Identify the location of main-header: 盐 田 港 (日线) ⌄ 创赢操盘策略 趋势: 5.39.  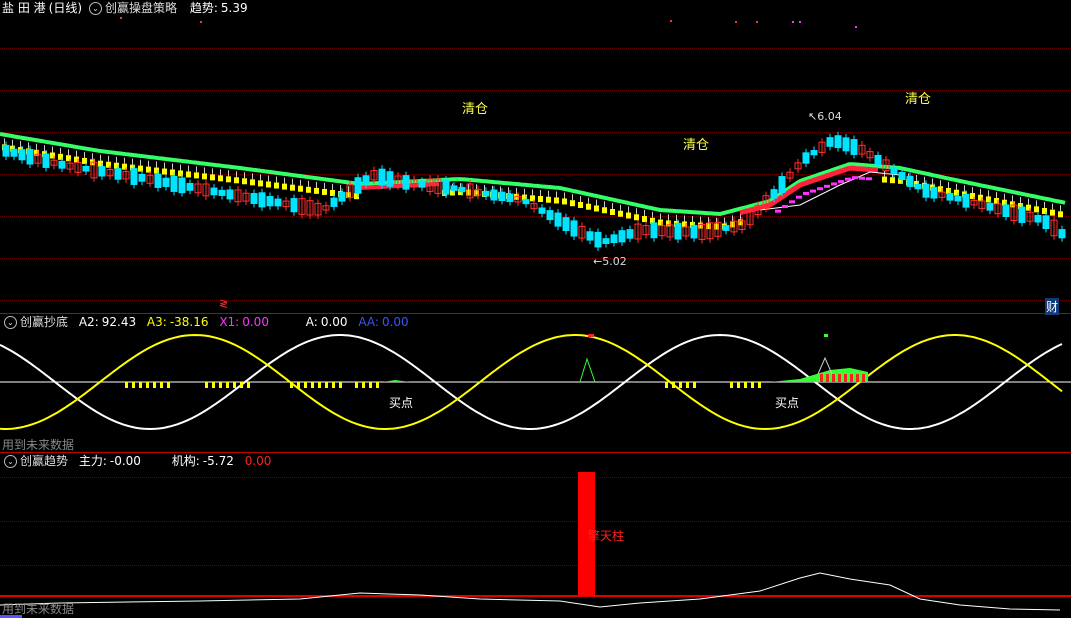
(125, 8).